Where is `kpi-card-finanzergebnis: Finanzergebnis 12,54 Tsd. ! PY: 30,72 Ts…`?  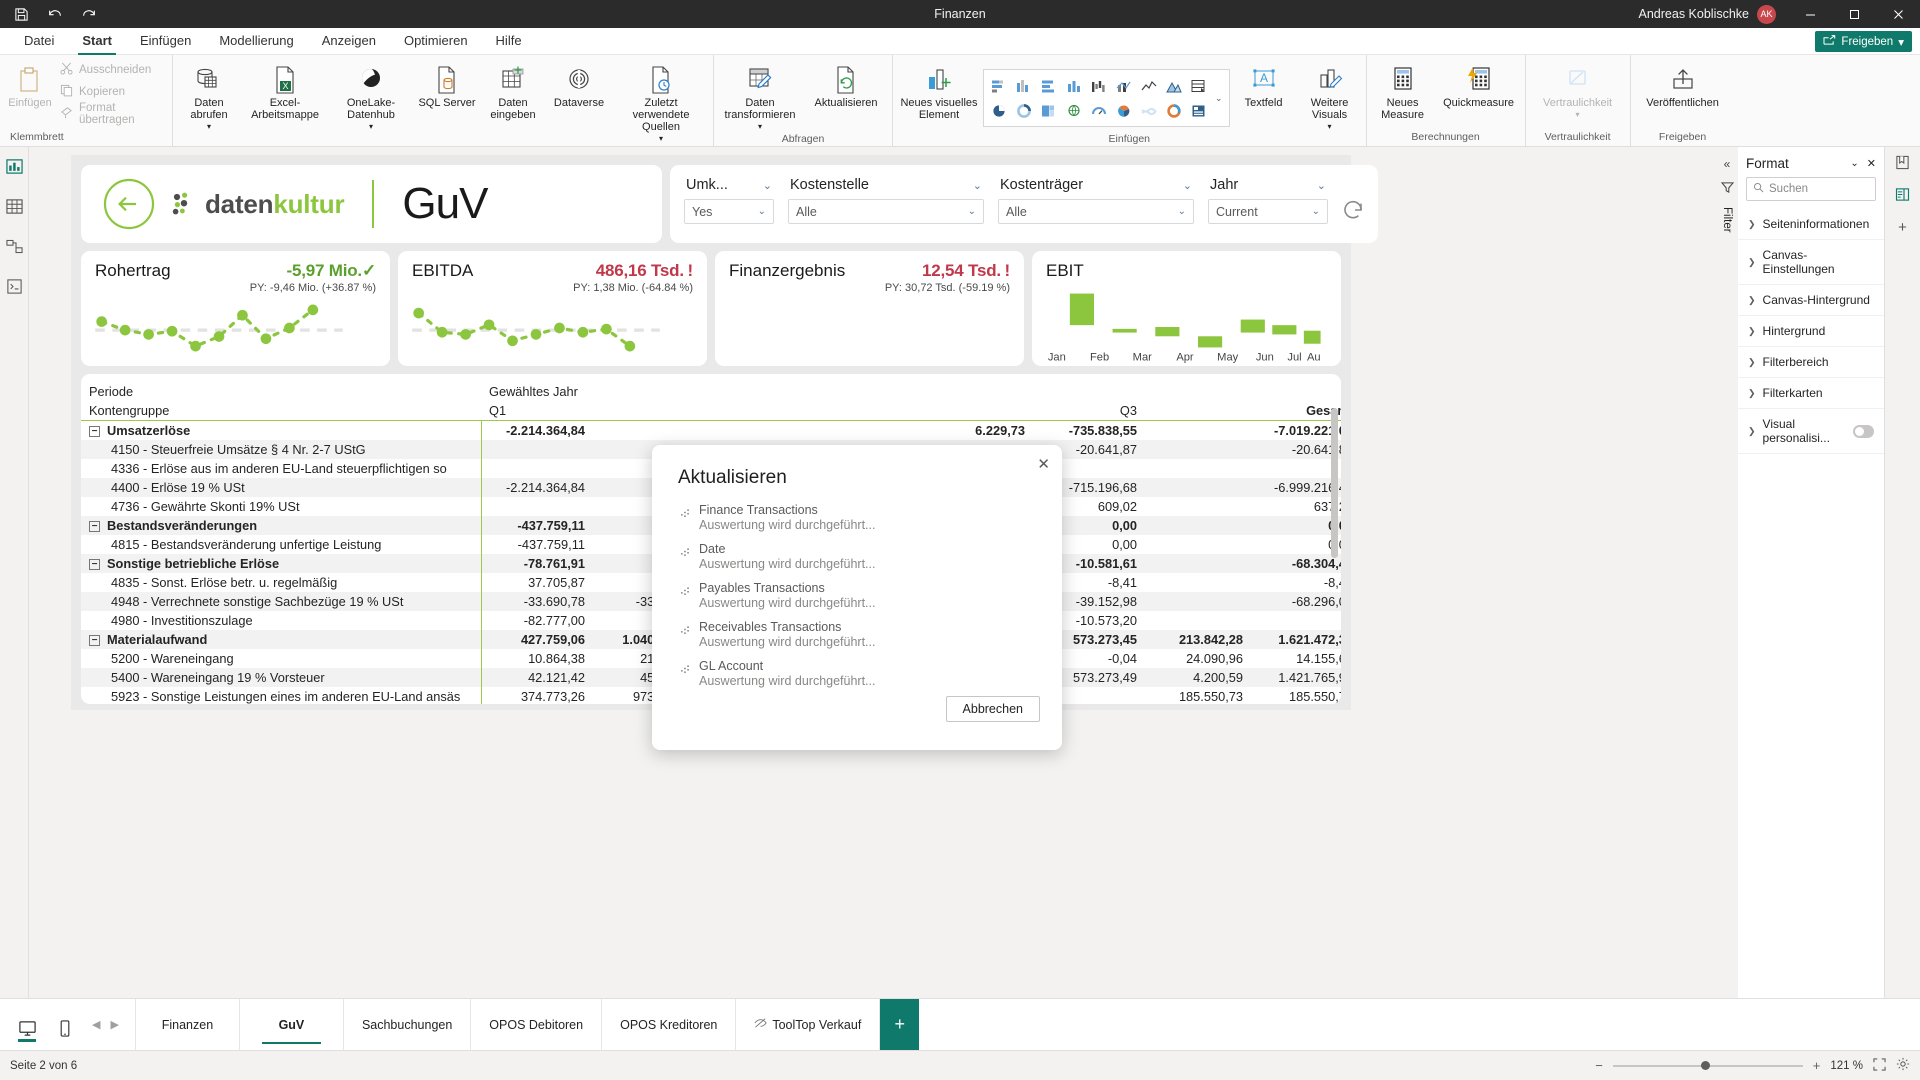 kpi-card-finanzergebnis: Finanzergebnis 12,54 Tsd. ! PY: 30,72 Ts… is located at coordinates (869, 308).